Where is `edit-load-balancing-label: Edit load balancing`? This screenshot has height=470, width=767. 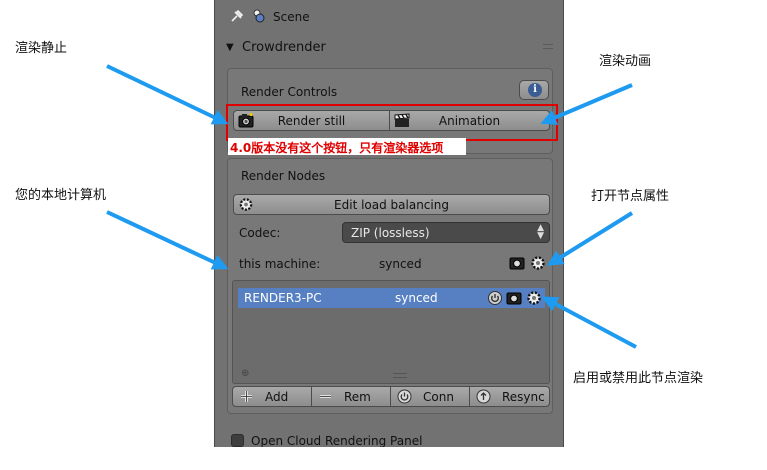
edit-load-balancing-label: Edit load balancing is located at coordinates (391, 205).